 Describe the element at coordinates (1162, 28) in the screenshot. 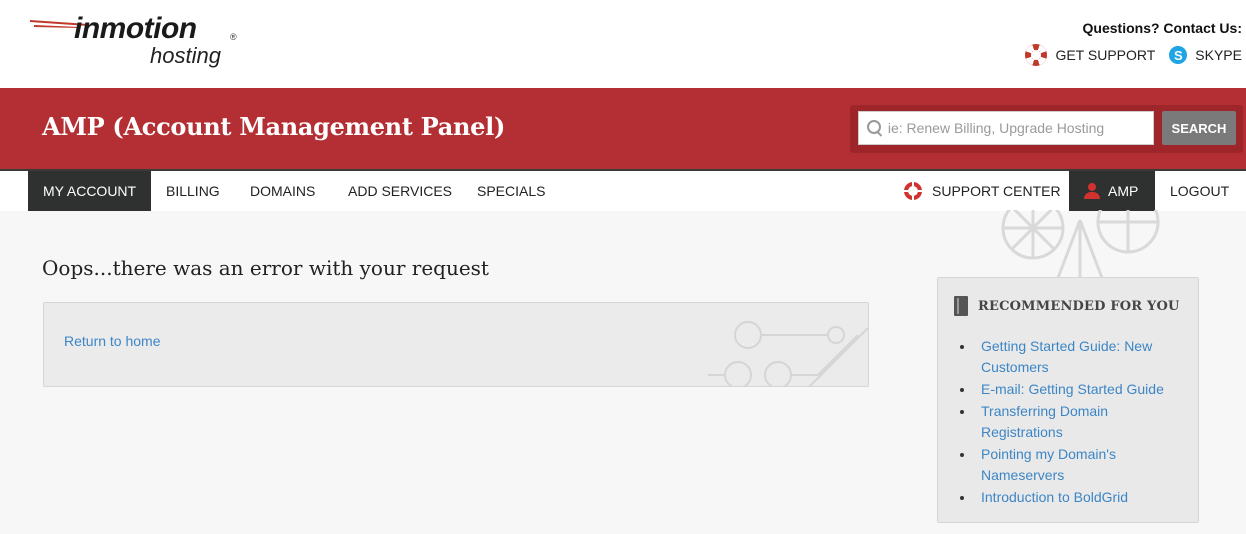

I see `contact-question: Questions? Contact Us:` at that location.